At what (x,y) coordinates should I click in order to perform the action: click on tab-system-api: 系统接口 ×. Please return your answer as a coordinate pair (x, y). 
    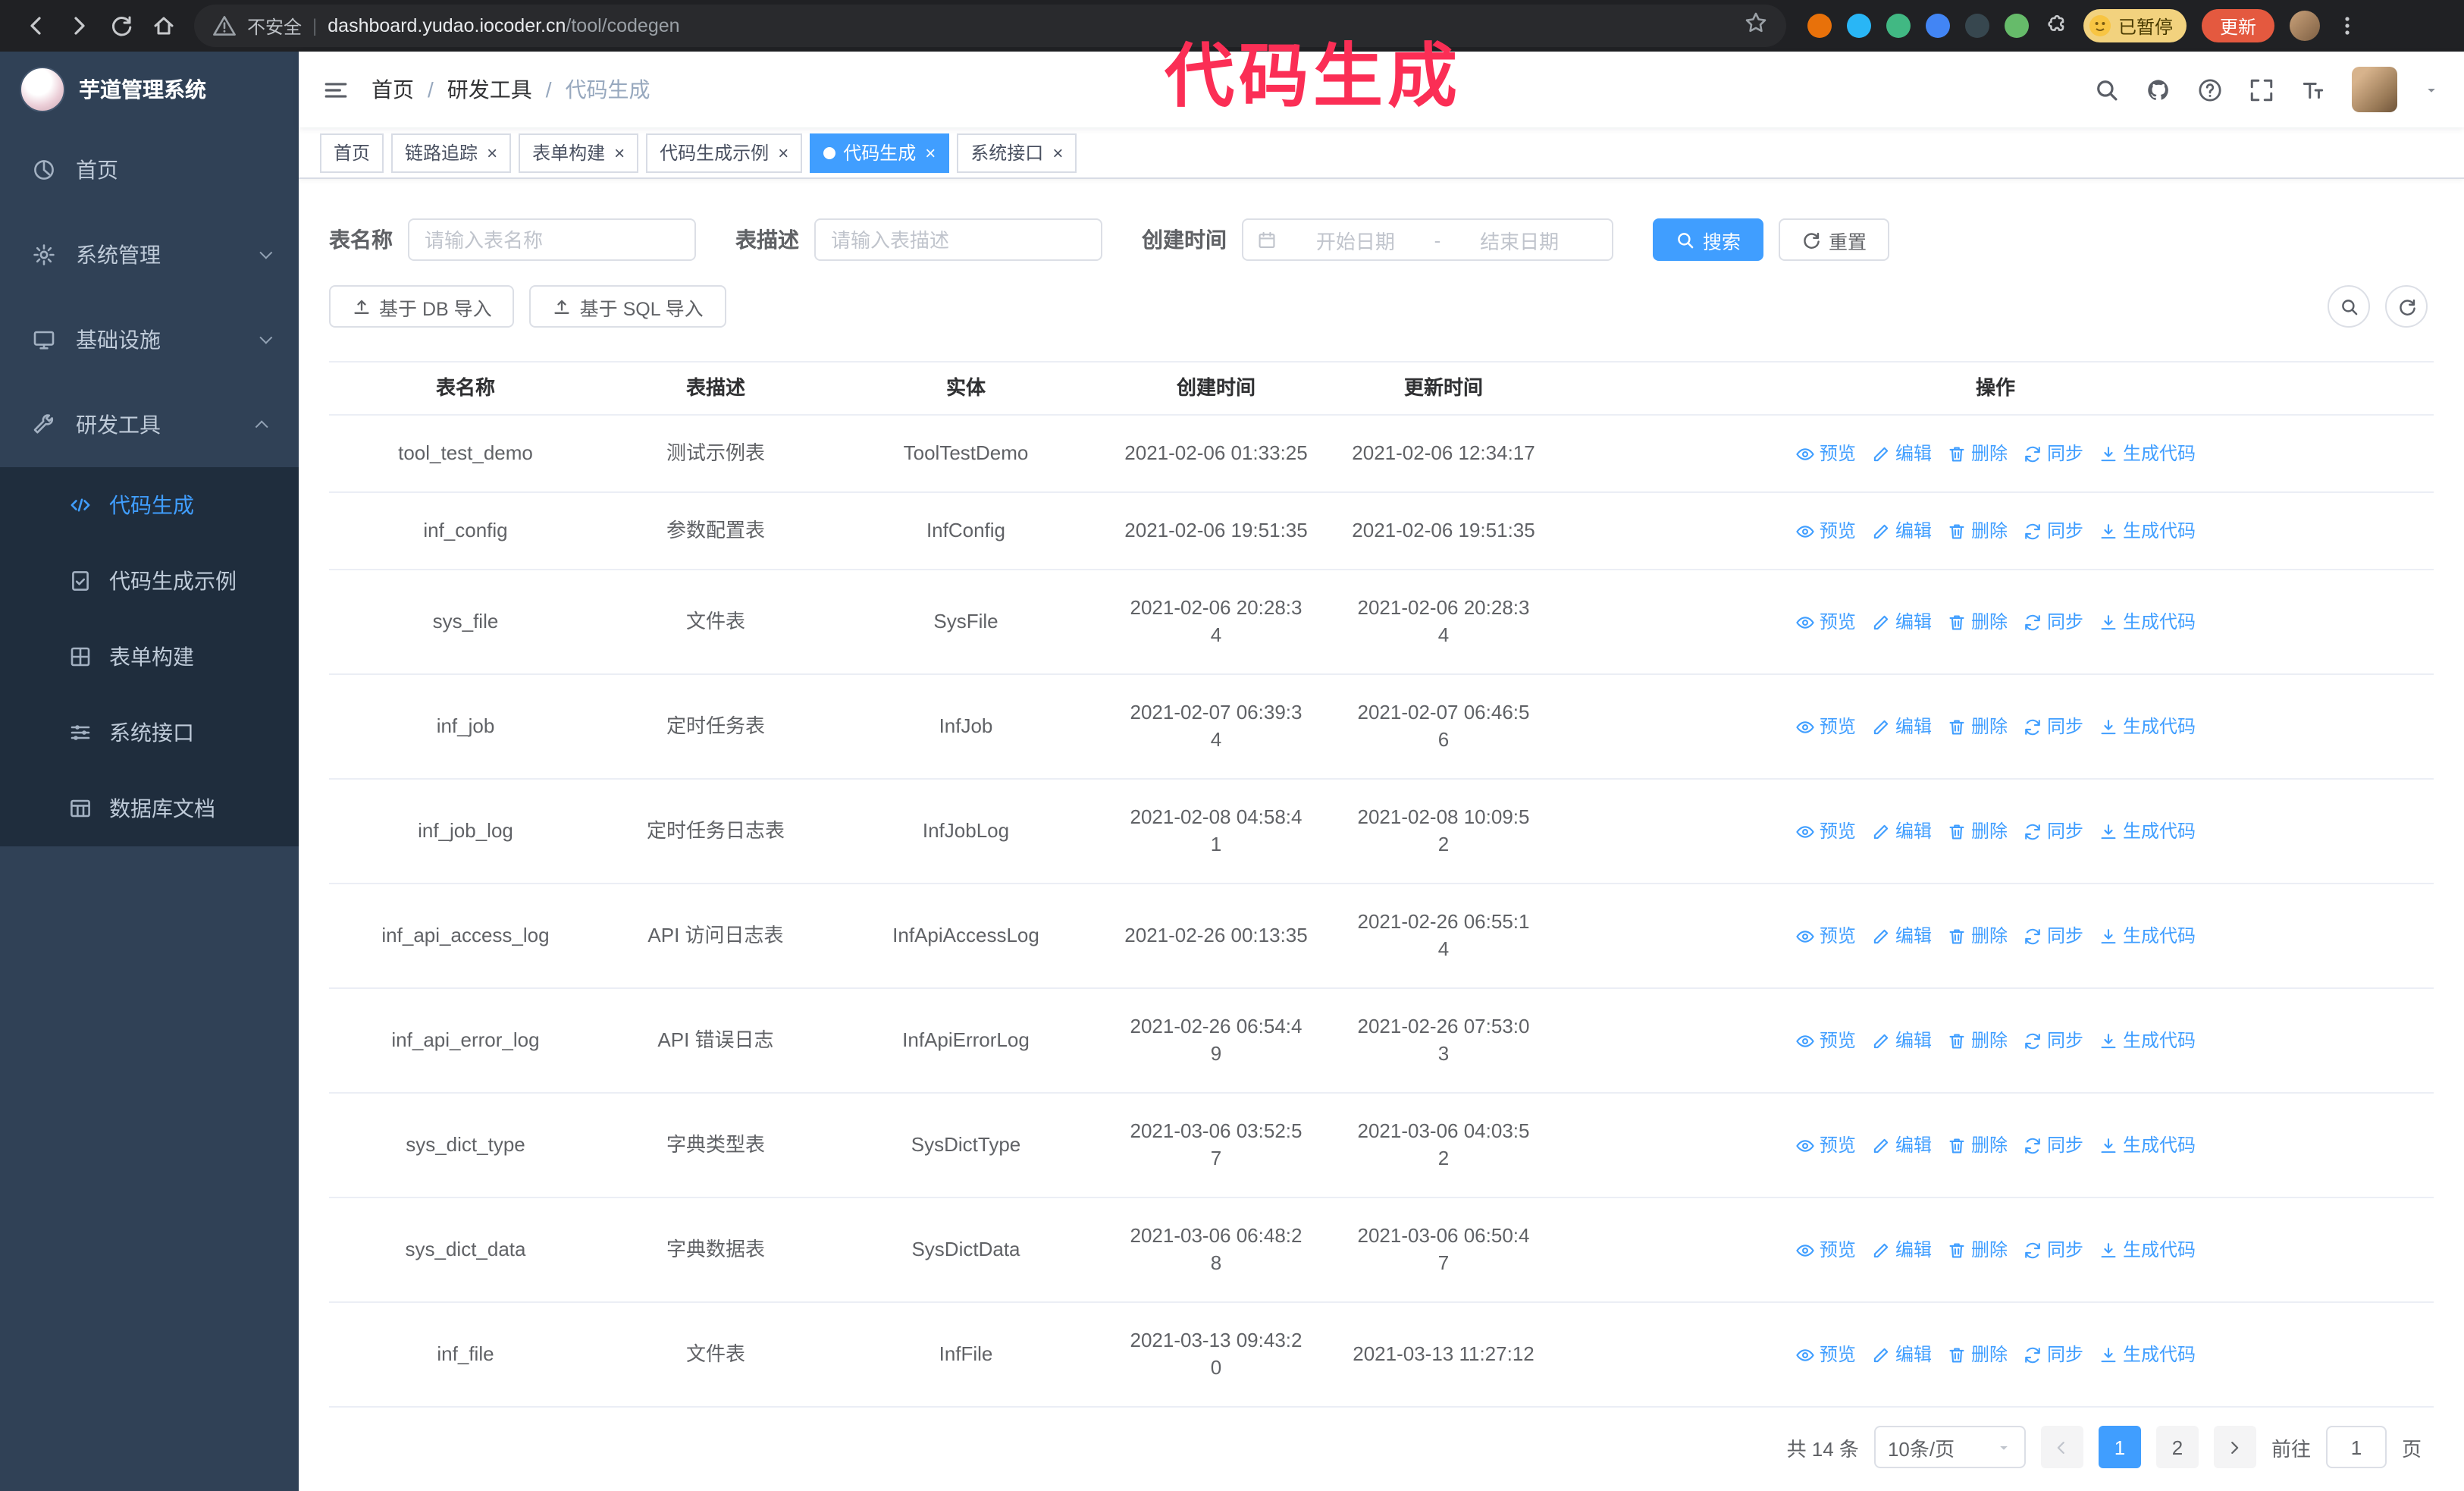
    Looking at the image, I should click on (1017, 152).